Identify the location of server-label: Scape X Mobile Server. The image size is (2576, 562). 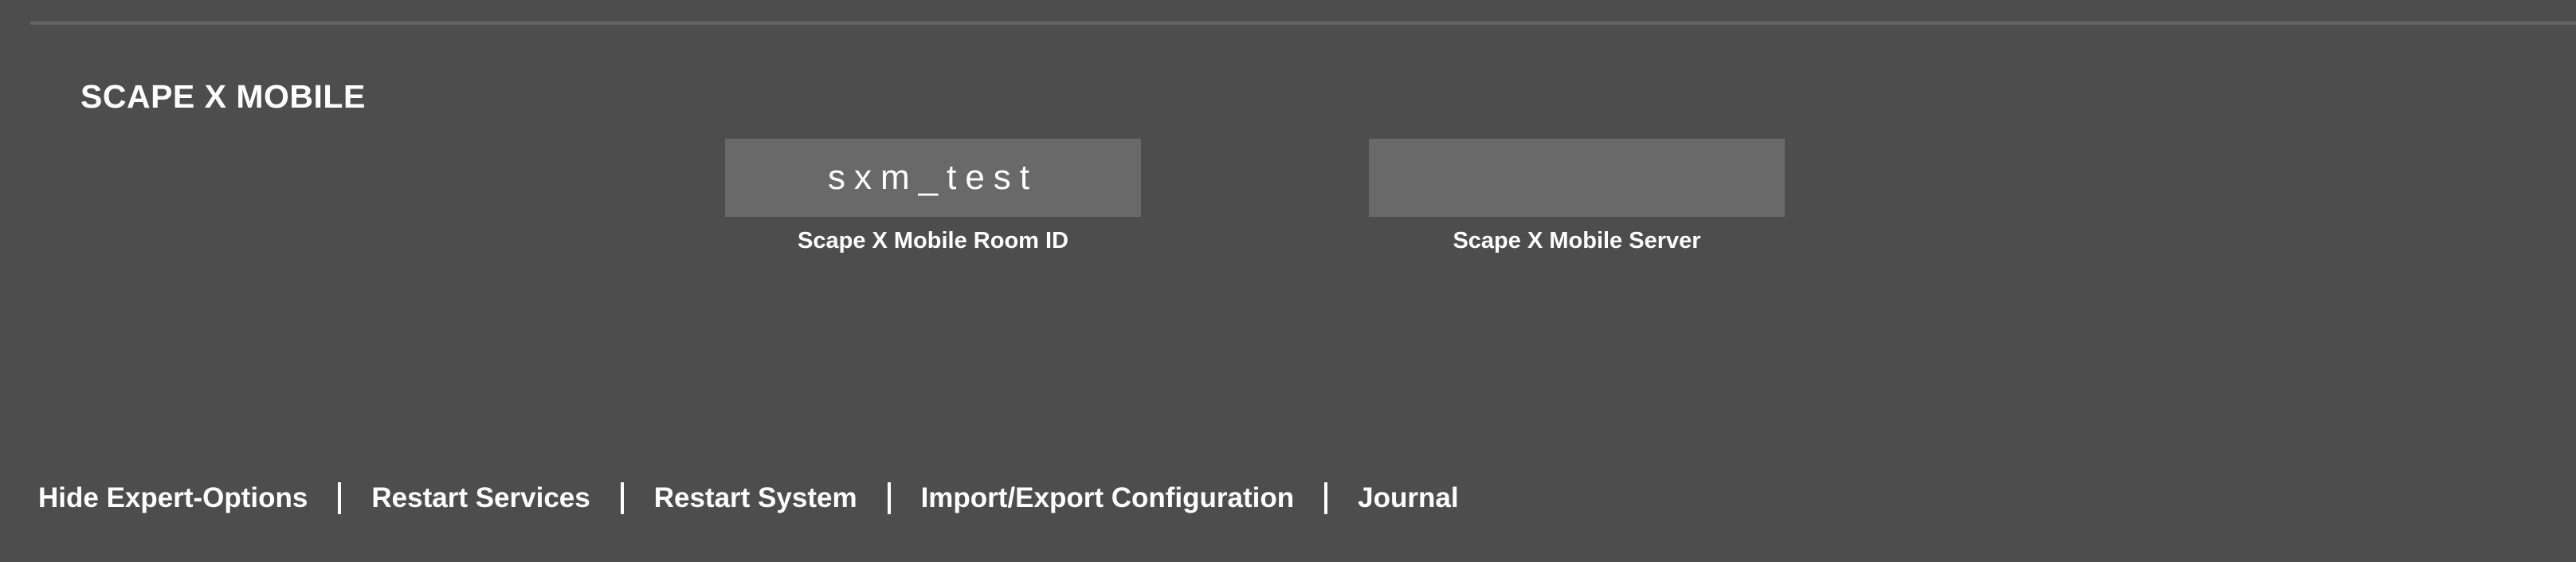
(1577, 240).